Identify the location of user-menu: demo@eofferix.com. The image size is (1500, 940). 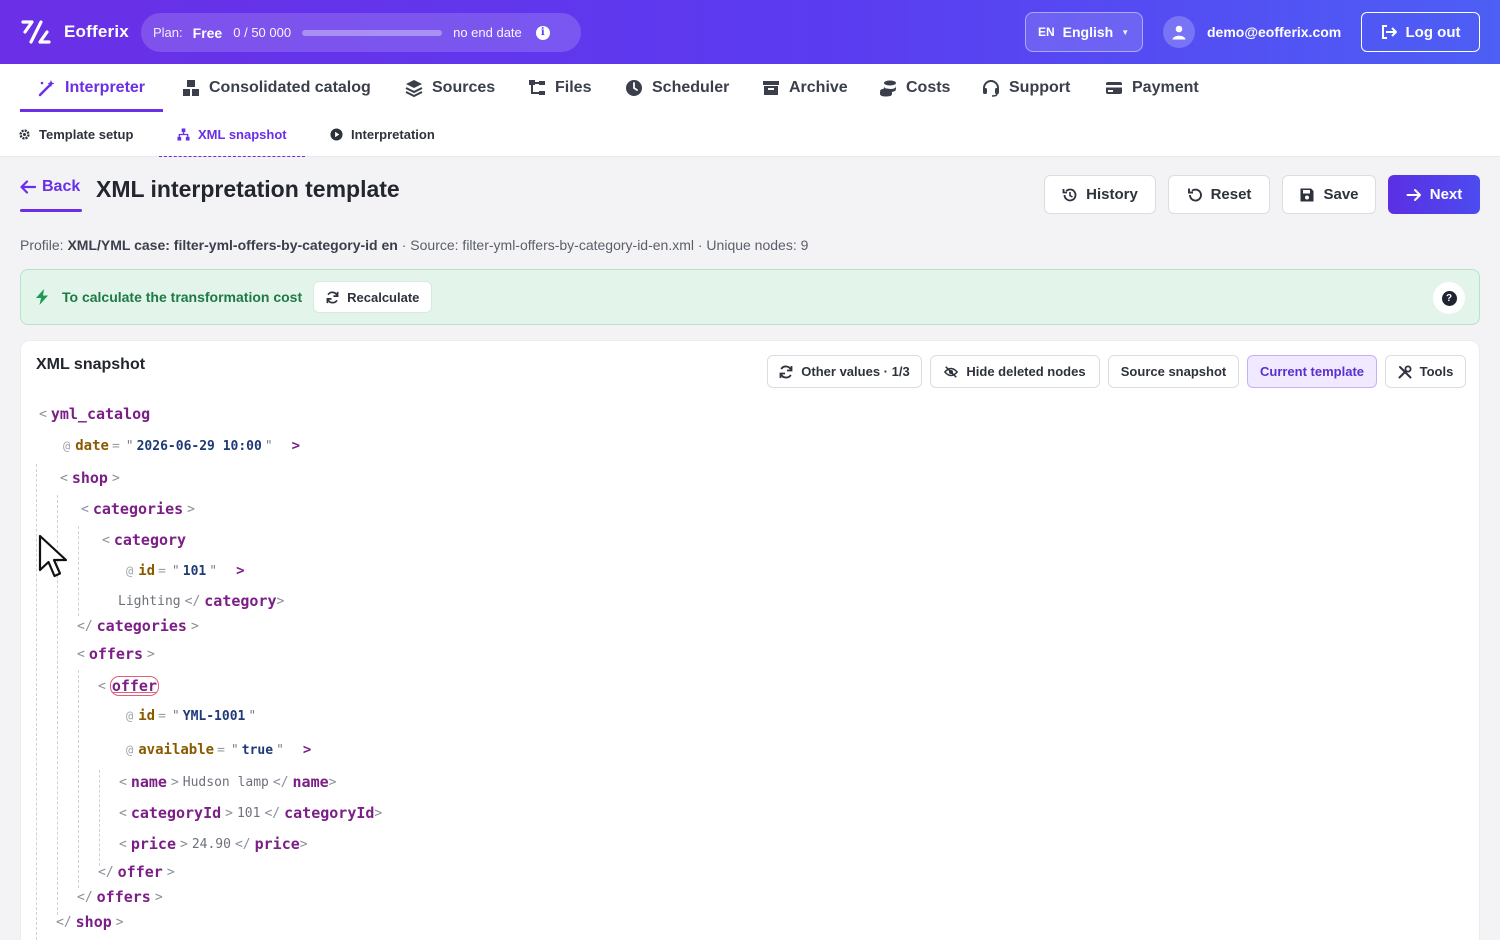
(1252, 32).